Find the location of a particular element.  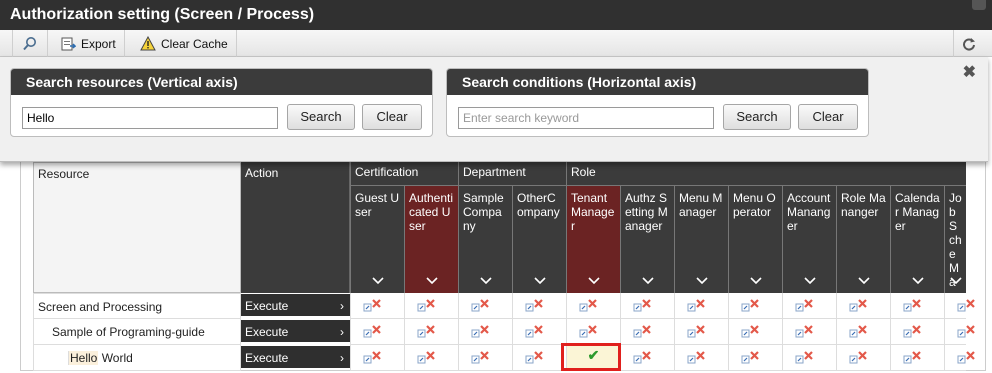

column-header: SampleCompany is located at coordinates (485, 239).